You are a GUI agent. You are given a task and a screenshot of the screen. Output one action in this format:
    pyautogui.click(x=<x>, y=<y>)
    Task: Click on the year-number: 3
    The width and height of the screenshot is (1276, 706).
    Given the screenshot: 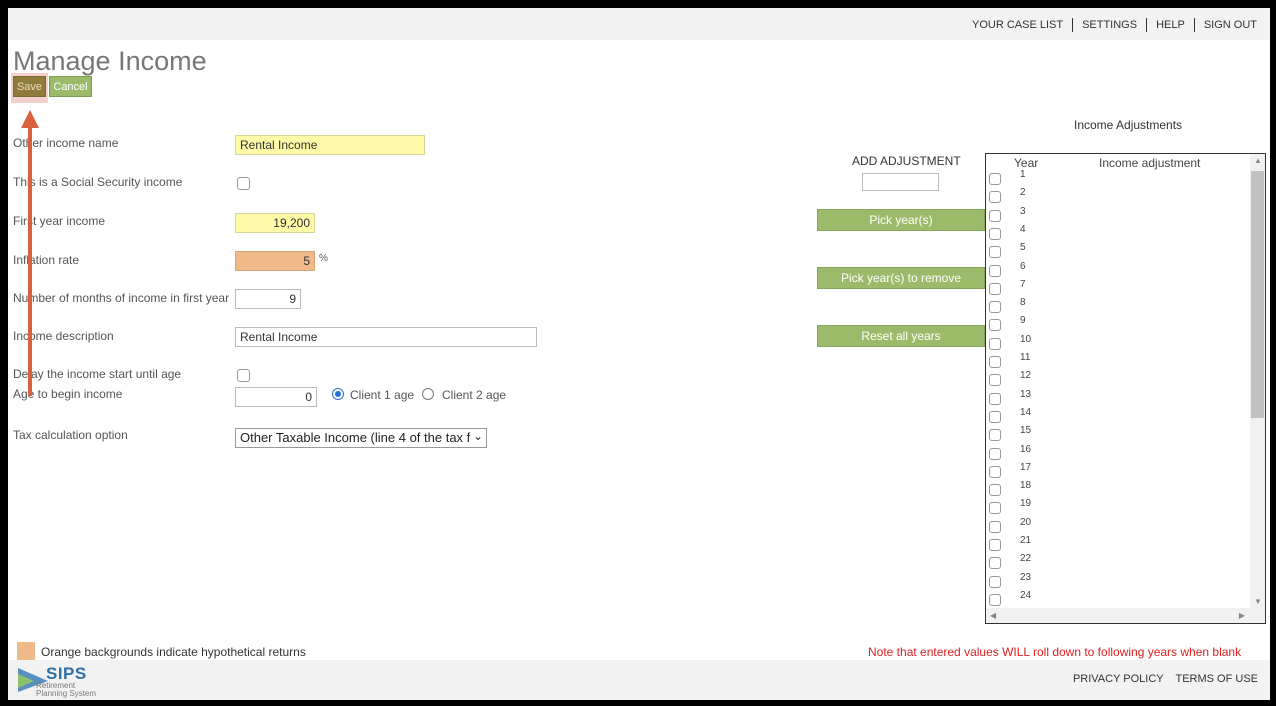 What is the action you would take?
    pyautogui.click(x=1023, y=211)
    